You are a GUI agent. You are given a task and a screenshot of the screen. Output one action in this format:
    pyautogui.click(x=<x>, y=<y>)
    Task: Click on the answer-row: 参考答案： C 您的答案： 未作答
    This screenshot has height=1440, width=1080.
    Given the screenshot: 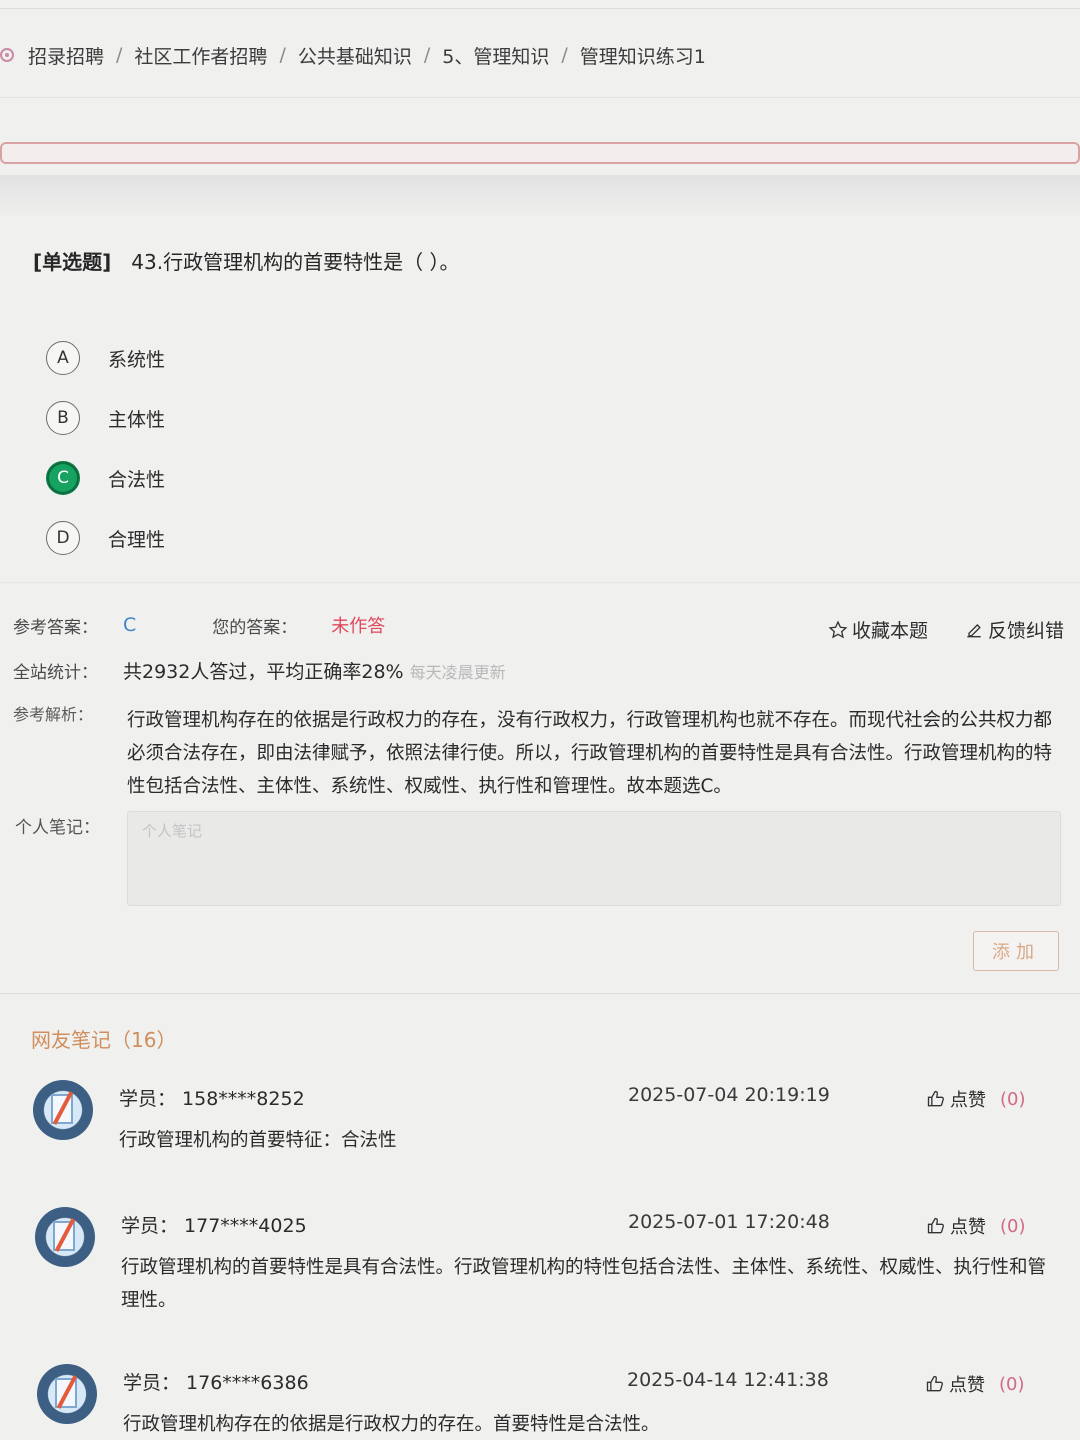 What is the action you would take?
    pyautogui.click(x=199, y=625)
    